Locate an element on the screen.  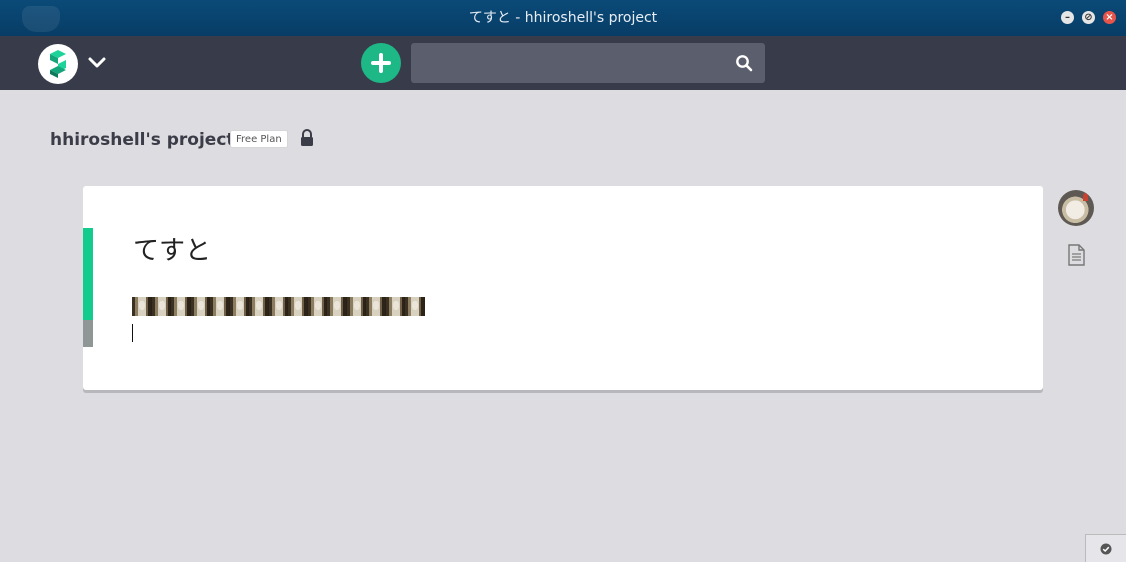
window-titlebar: てすと - hhiroshell's project – ⊘ × is located at coordinates (563, 18).